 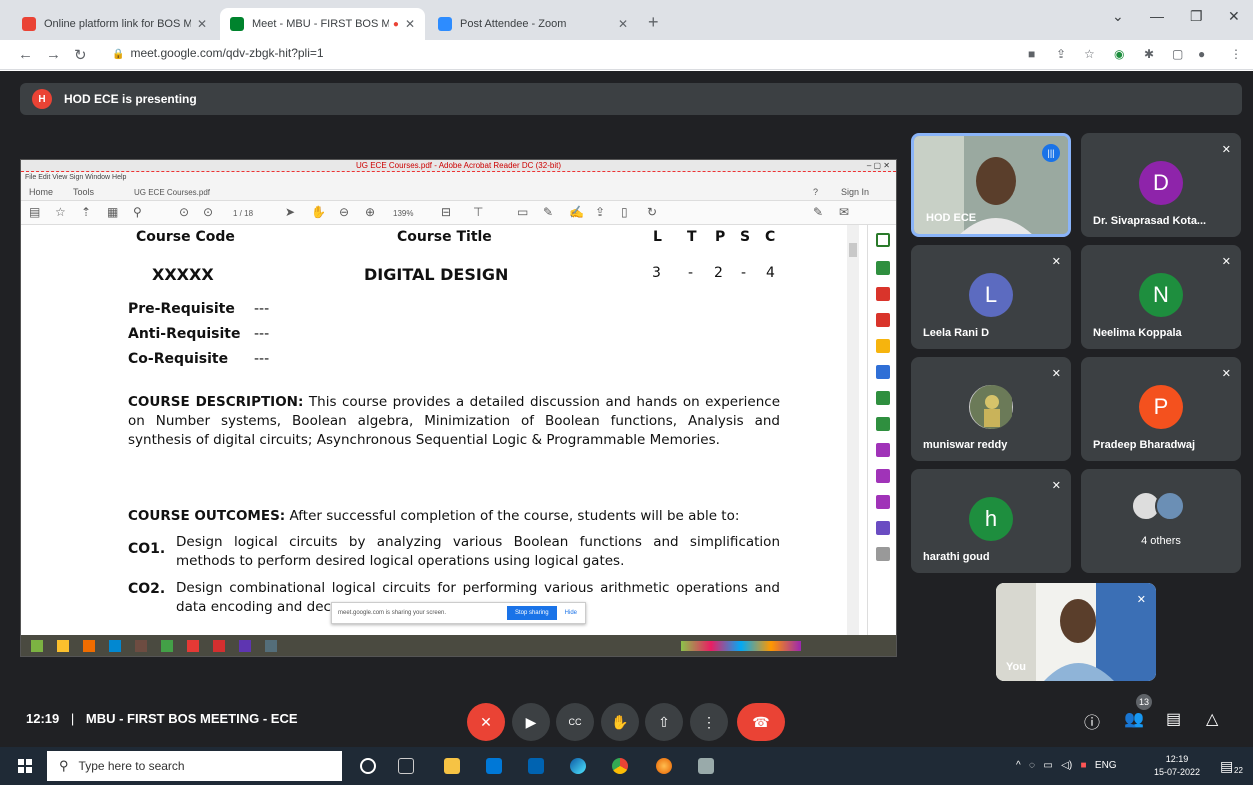 What do you see at coordinates (620, 722) in the screenshot?
I see `raise-hand-button: ✋` at bounding box center [620, 722].